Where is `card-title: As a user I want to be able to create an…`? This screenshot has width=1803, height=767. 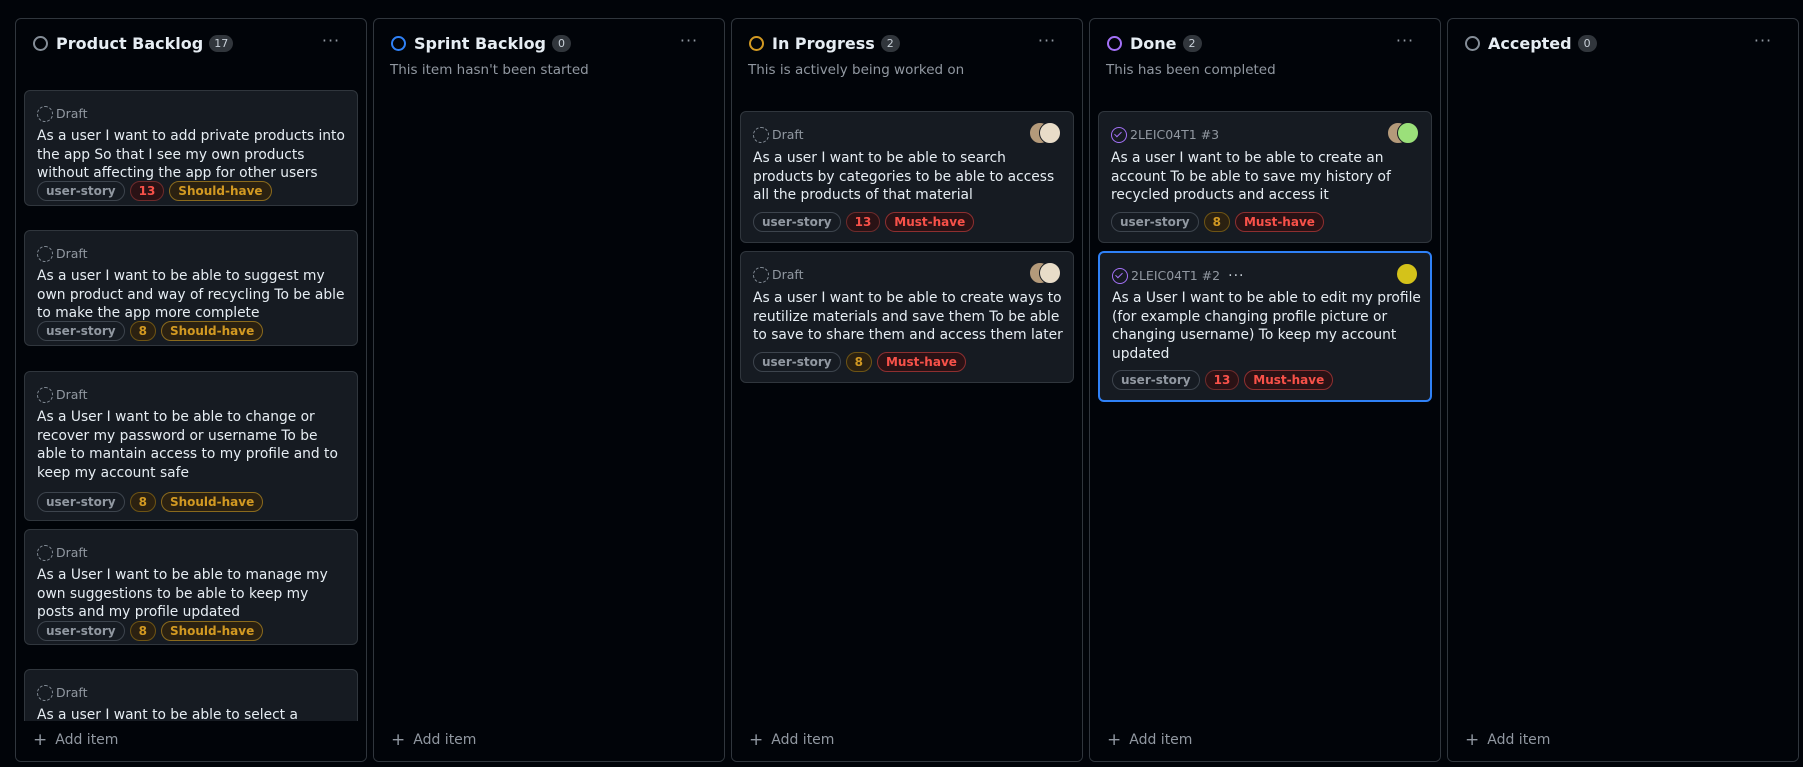
card-title: As a user I want to be able to create an… is located at coordinates (1266, 177).